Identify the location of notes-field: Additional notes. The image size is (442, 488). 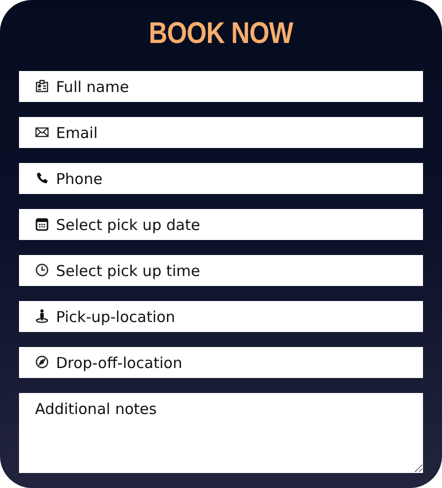
(221, 433).